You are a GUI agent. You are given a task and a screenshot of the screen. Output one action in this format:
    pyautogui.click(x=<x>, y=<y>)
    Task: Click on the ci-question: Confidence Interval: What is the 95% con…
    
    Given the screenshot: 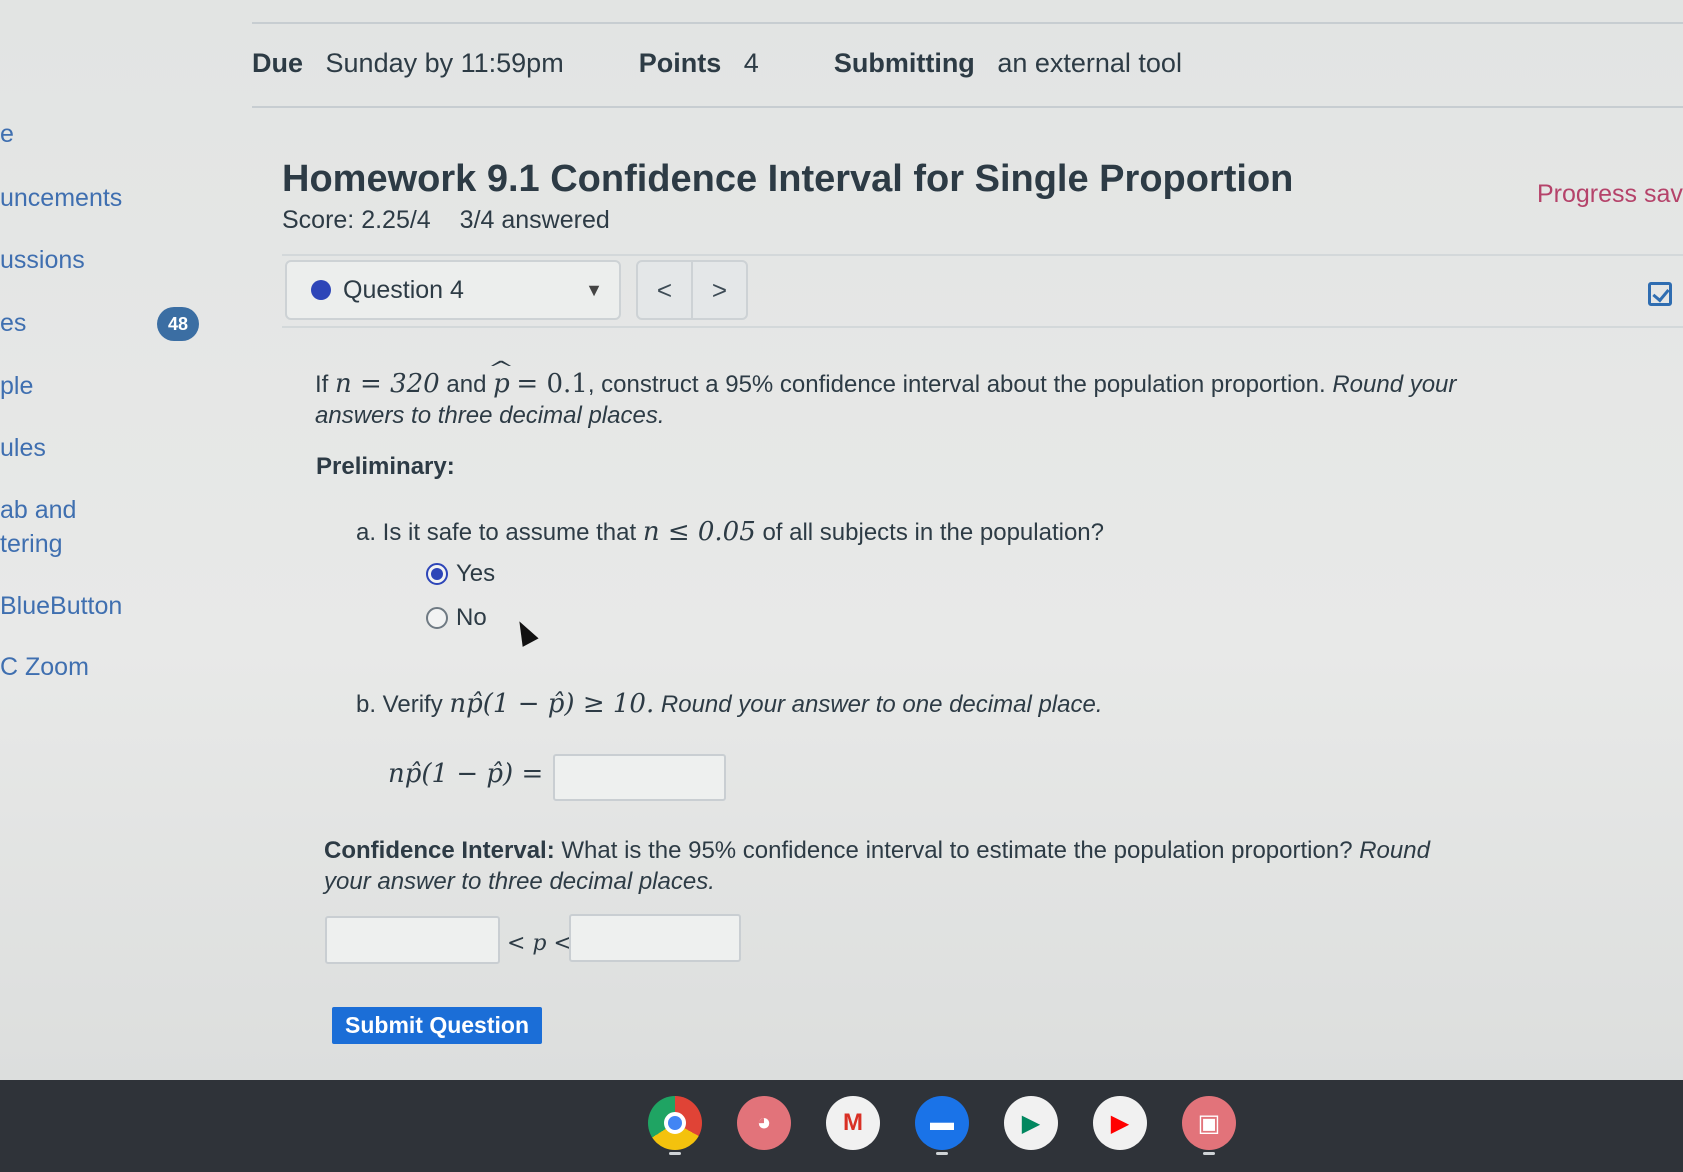 What is the action you would take?
    pyautogui.click(x=877, y=866)
    